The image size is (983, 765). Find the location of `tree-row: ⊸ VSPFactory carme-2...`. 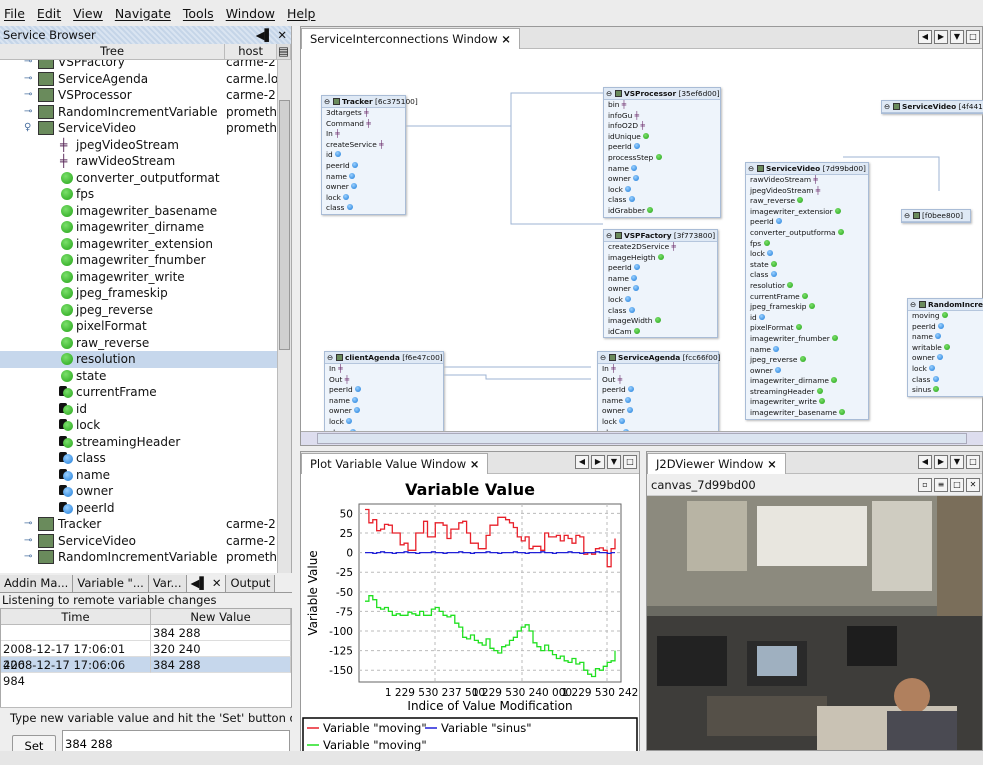

tree-row: ⊸ VSPFactory carme-2... is located at coordinates (138, 65).